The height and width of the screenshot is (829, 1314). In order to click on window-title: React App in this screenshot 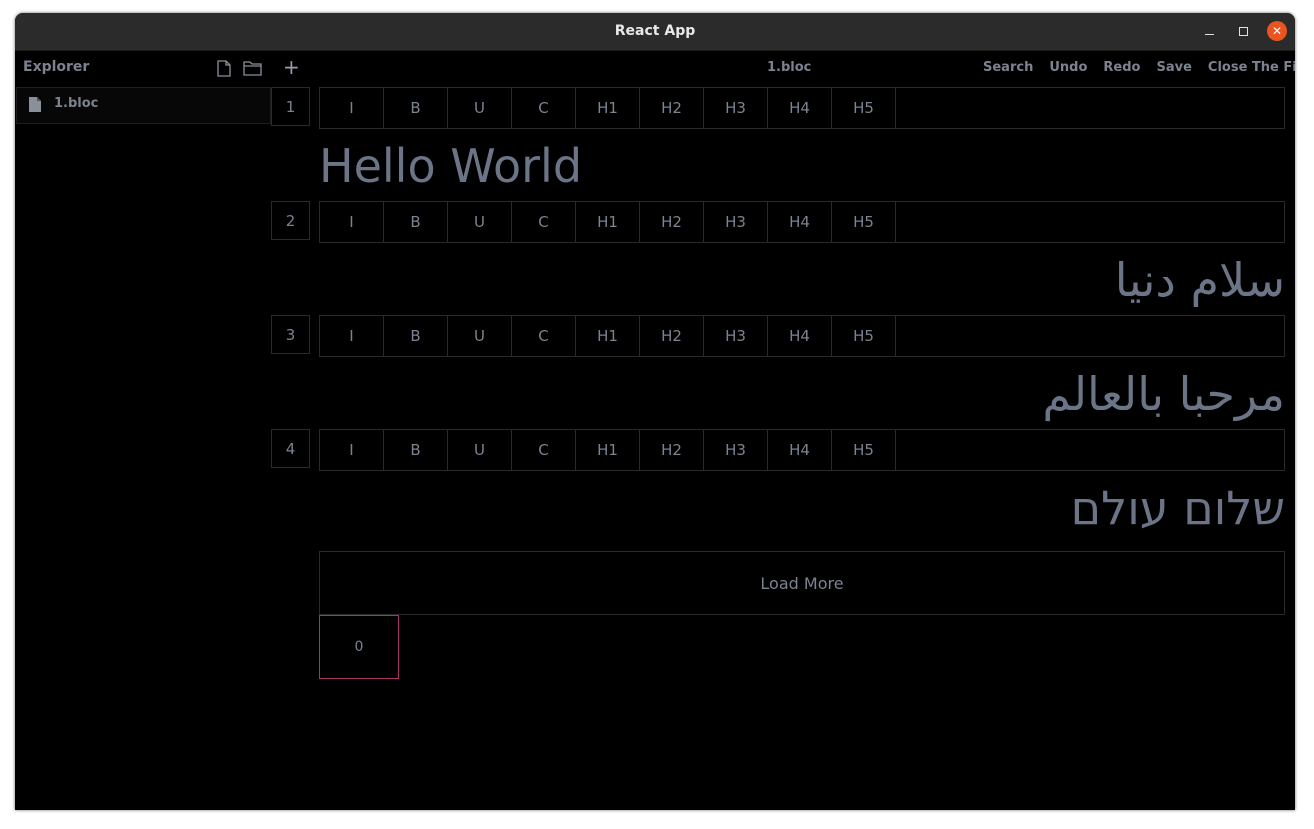, I will do `click(655, 31)`.